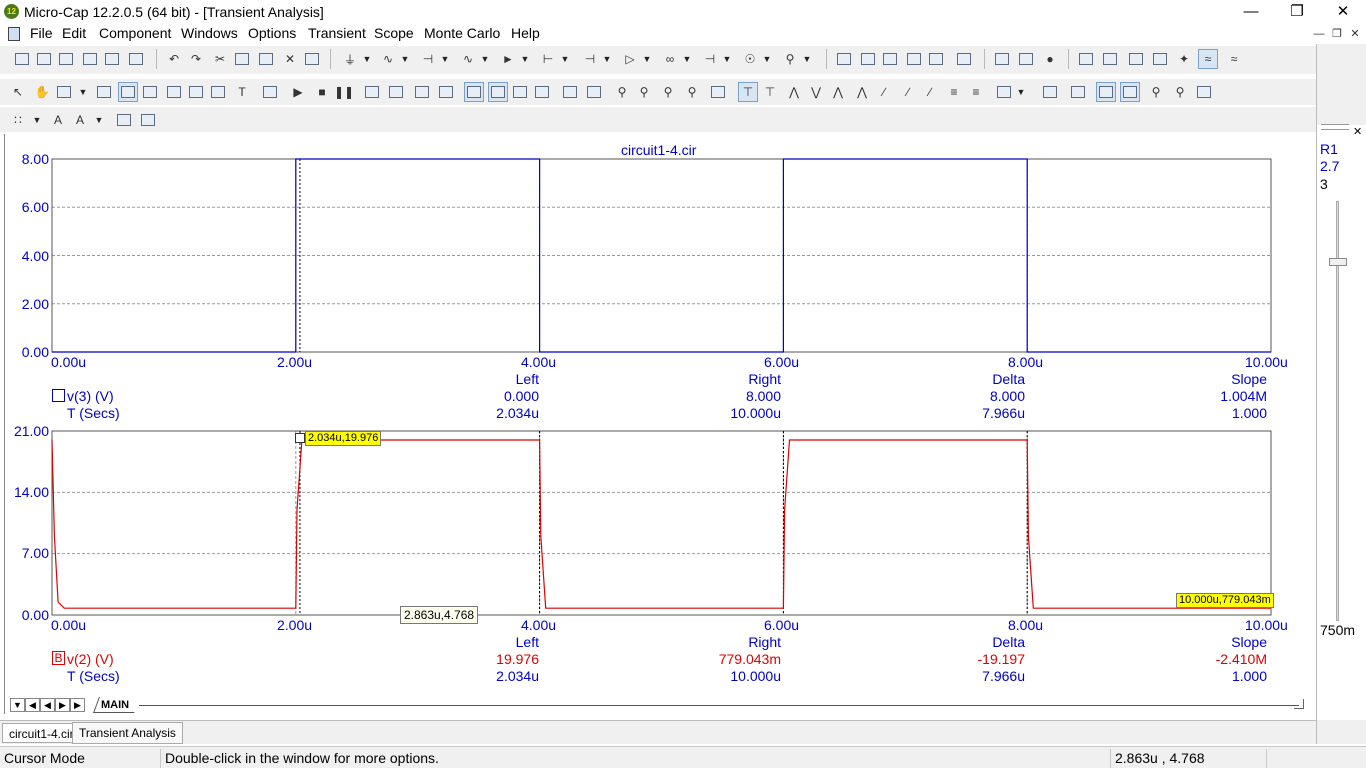  What do you see at coordinates (396, 92) in the screenshot?
I see `delete-curve-icon` at bounding box center [396, 92].